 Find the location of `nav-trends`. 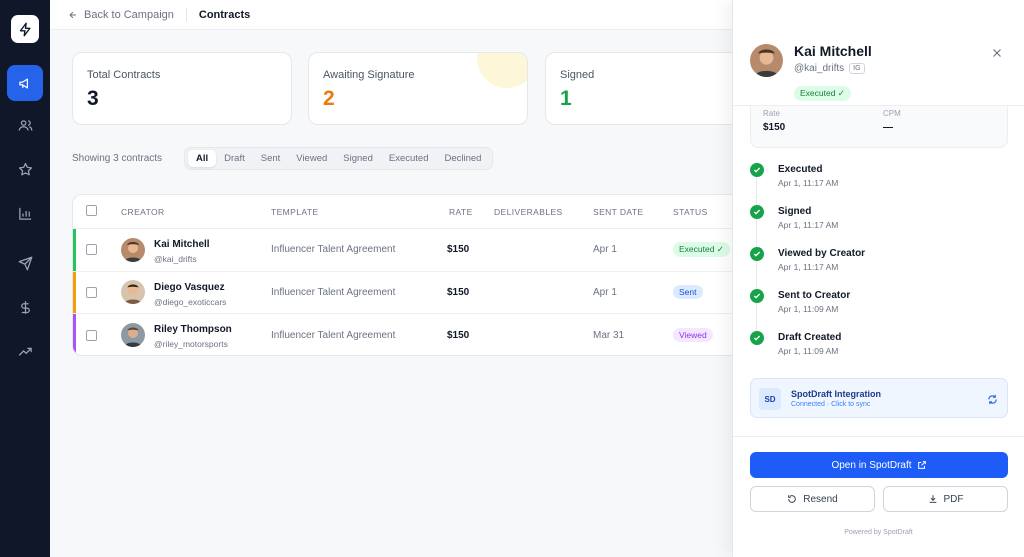

nav-trends is located at coordinates (25, 351).